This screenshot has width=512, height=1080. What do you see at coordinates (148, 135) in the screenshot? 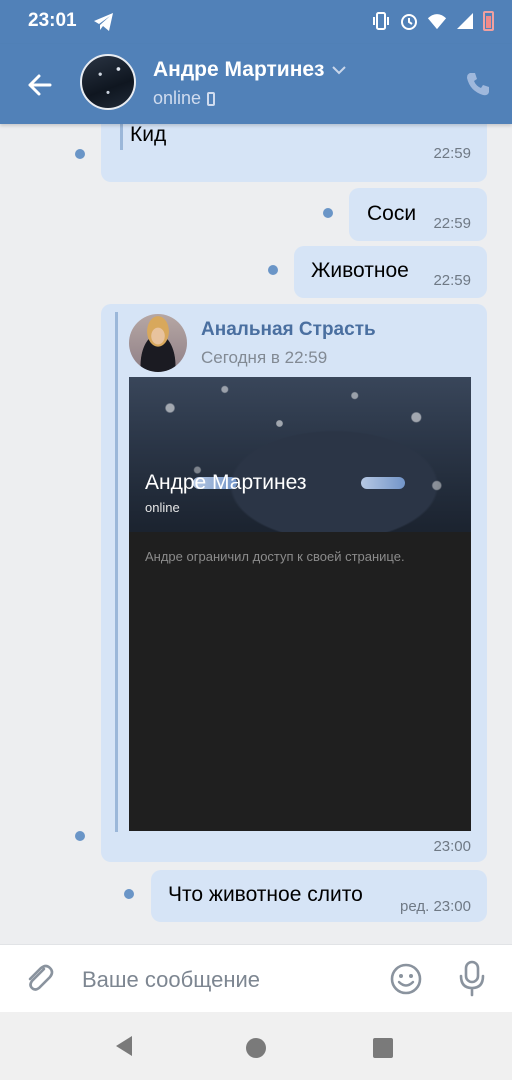
I see `message-text: Кид` at bounding box center [148, 135].